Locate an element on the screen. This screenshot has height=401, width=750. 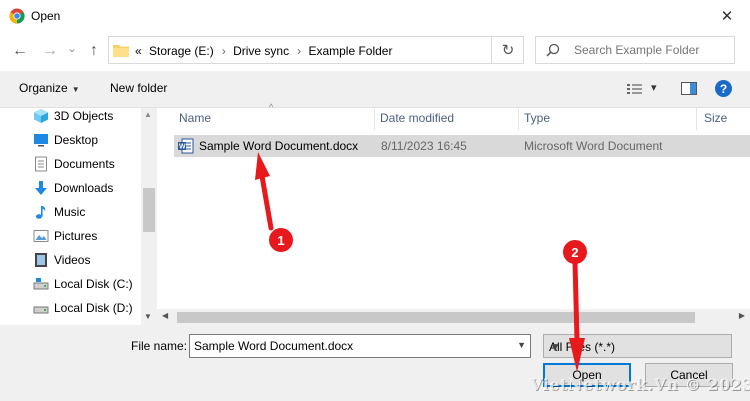
music-icon is located at coordinates (41, 212).